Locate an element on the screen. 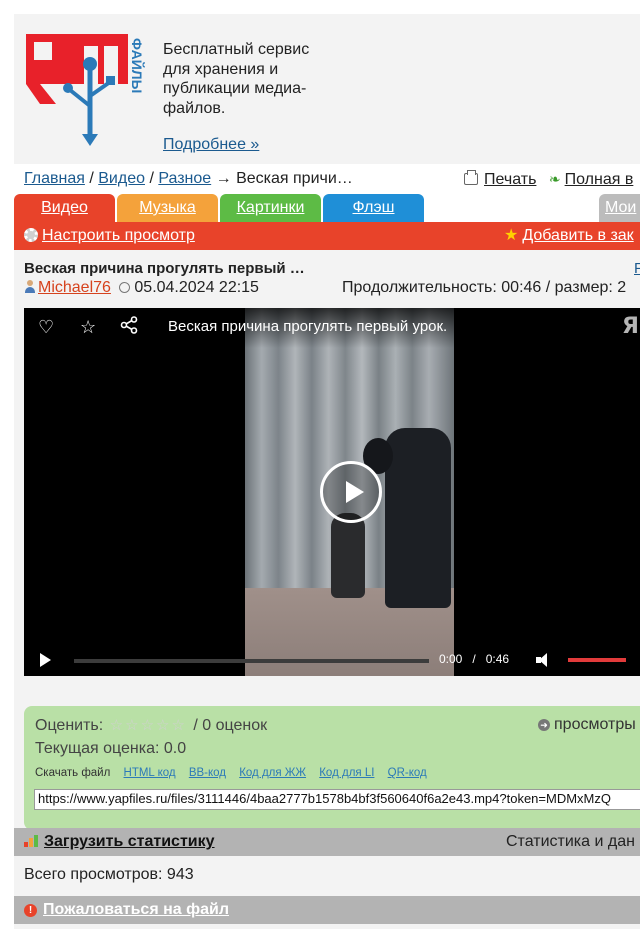  gear-icon is located at coordinates (31, 235).